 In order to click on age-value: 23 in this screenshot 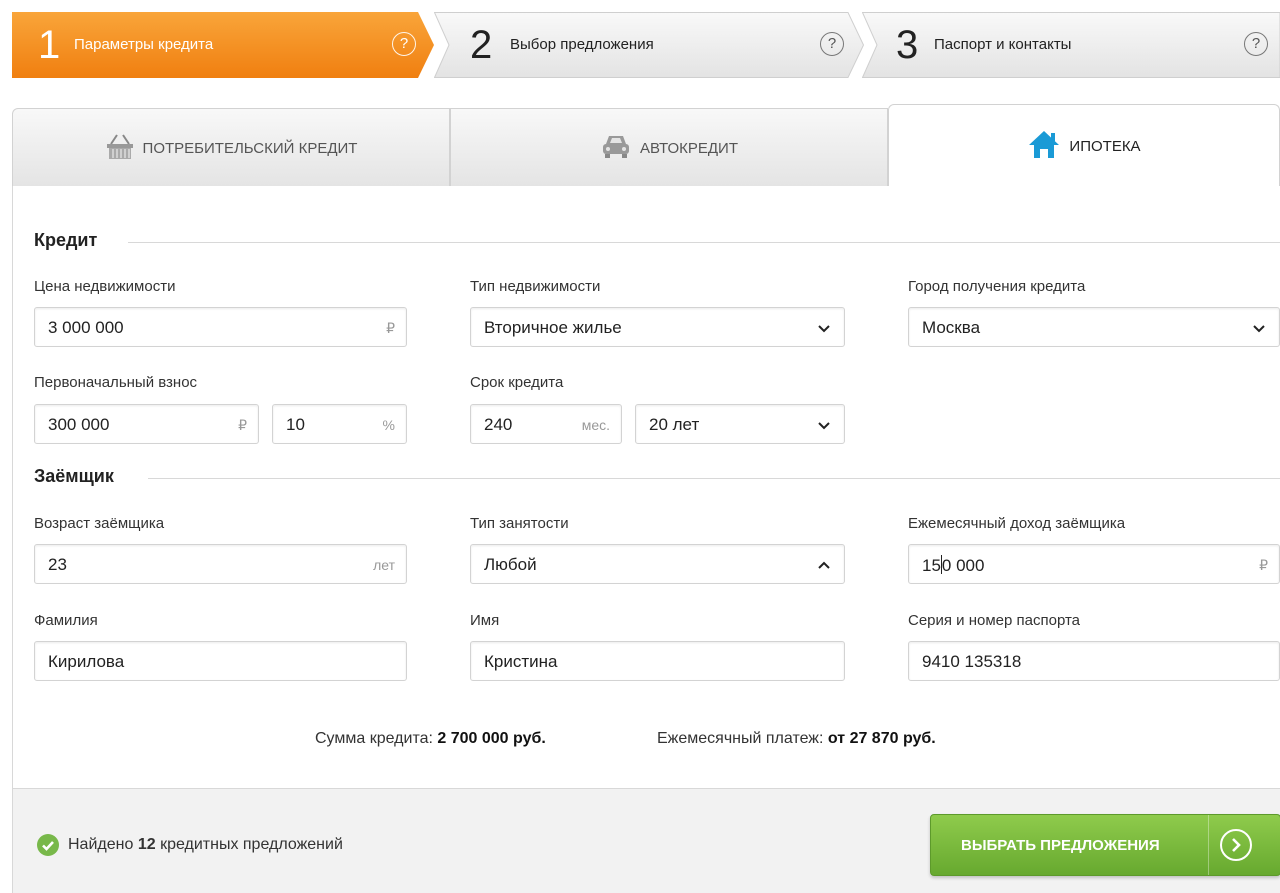, I will do `click(57, 564)`.